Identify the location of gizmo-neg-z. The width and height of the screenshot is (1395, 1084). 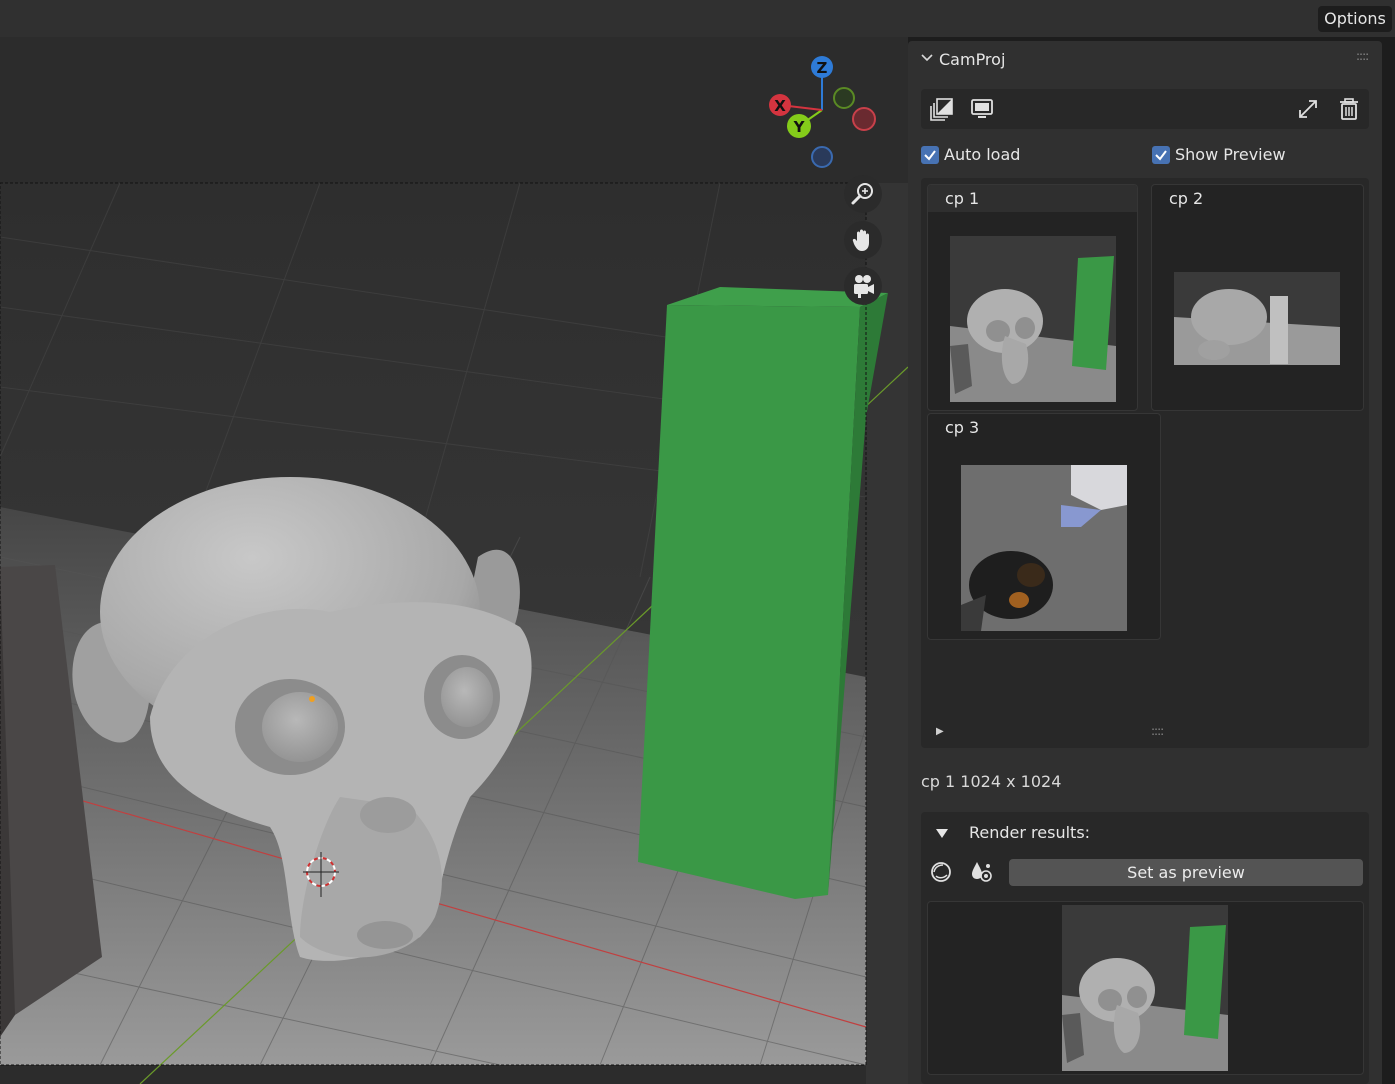
(822, 157).